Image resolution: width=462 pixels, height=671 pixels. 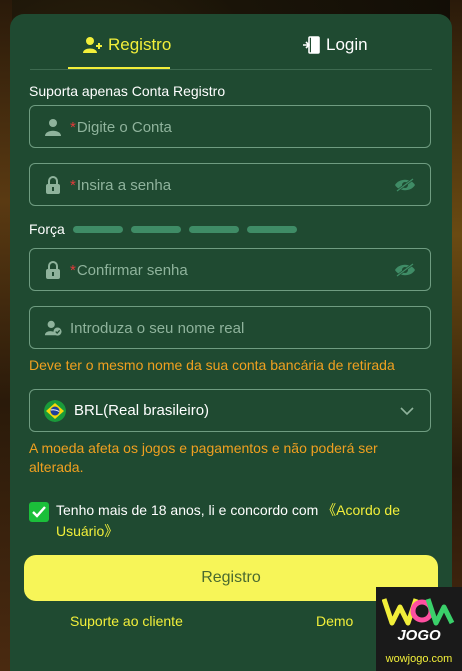 What do you see at coordinates (53, 127) in the screenshot?
I see `user-icon` at bounding box center [53, 127].